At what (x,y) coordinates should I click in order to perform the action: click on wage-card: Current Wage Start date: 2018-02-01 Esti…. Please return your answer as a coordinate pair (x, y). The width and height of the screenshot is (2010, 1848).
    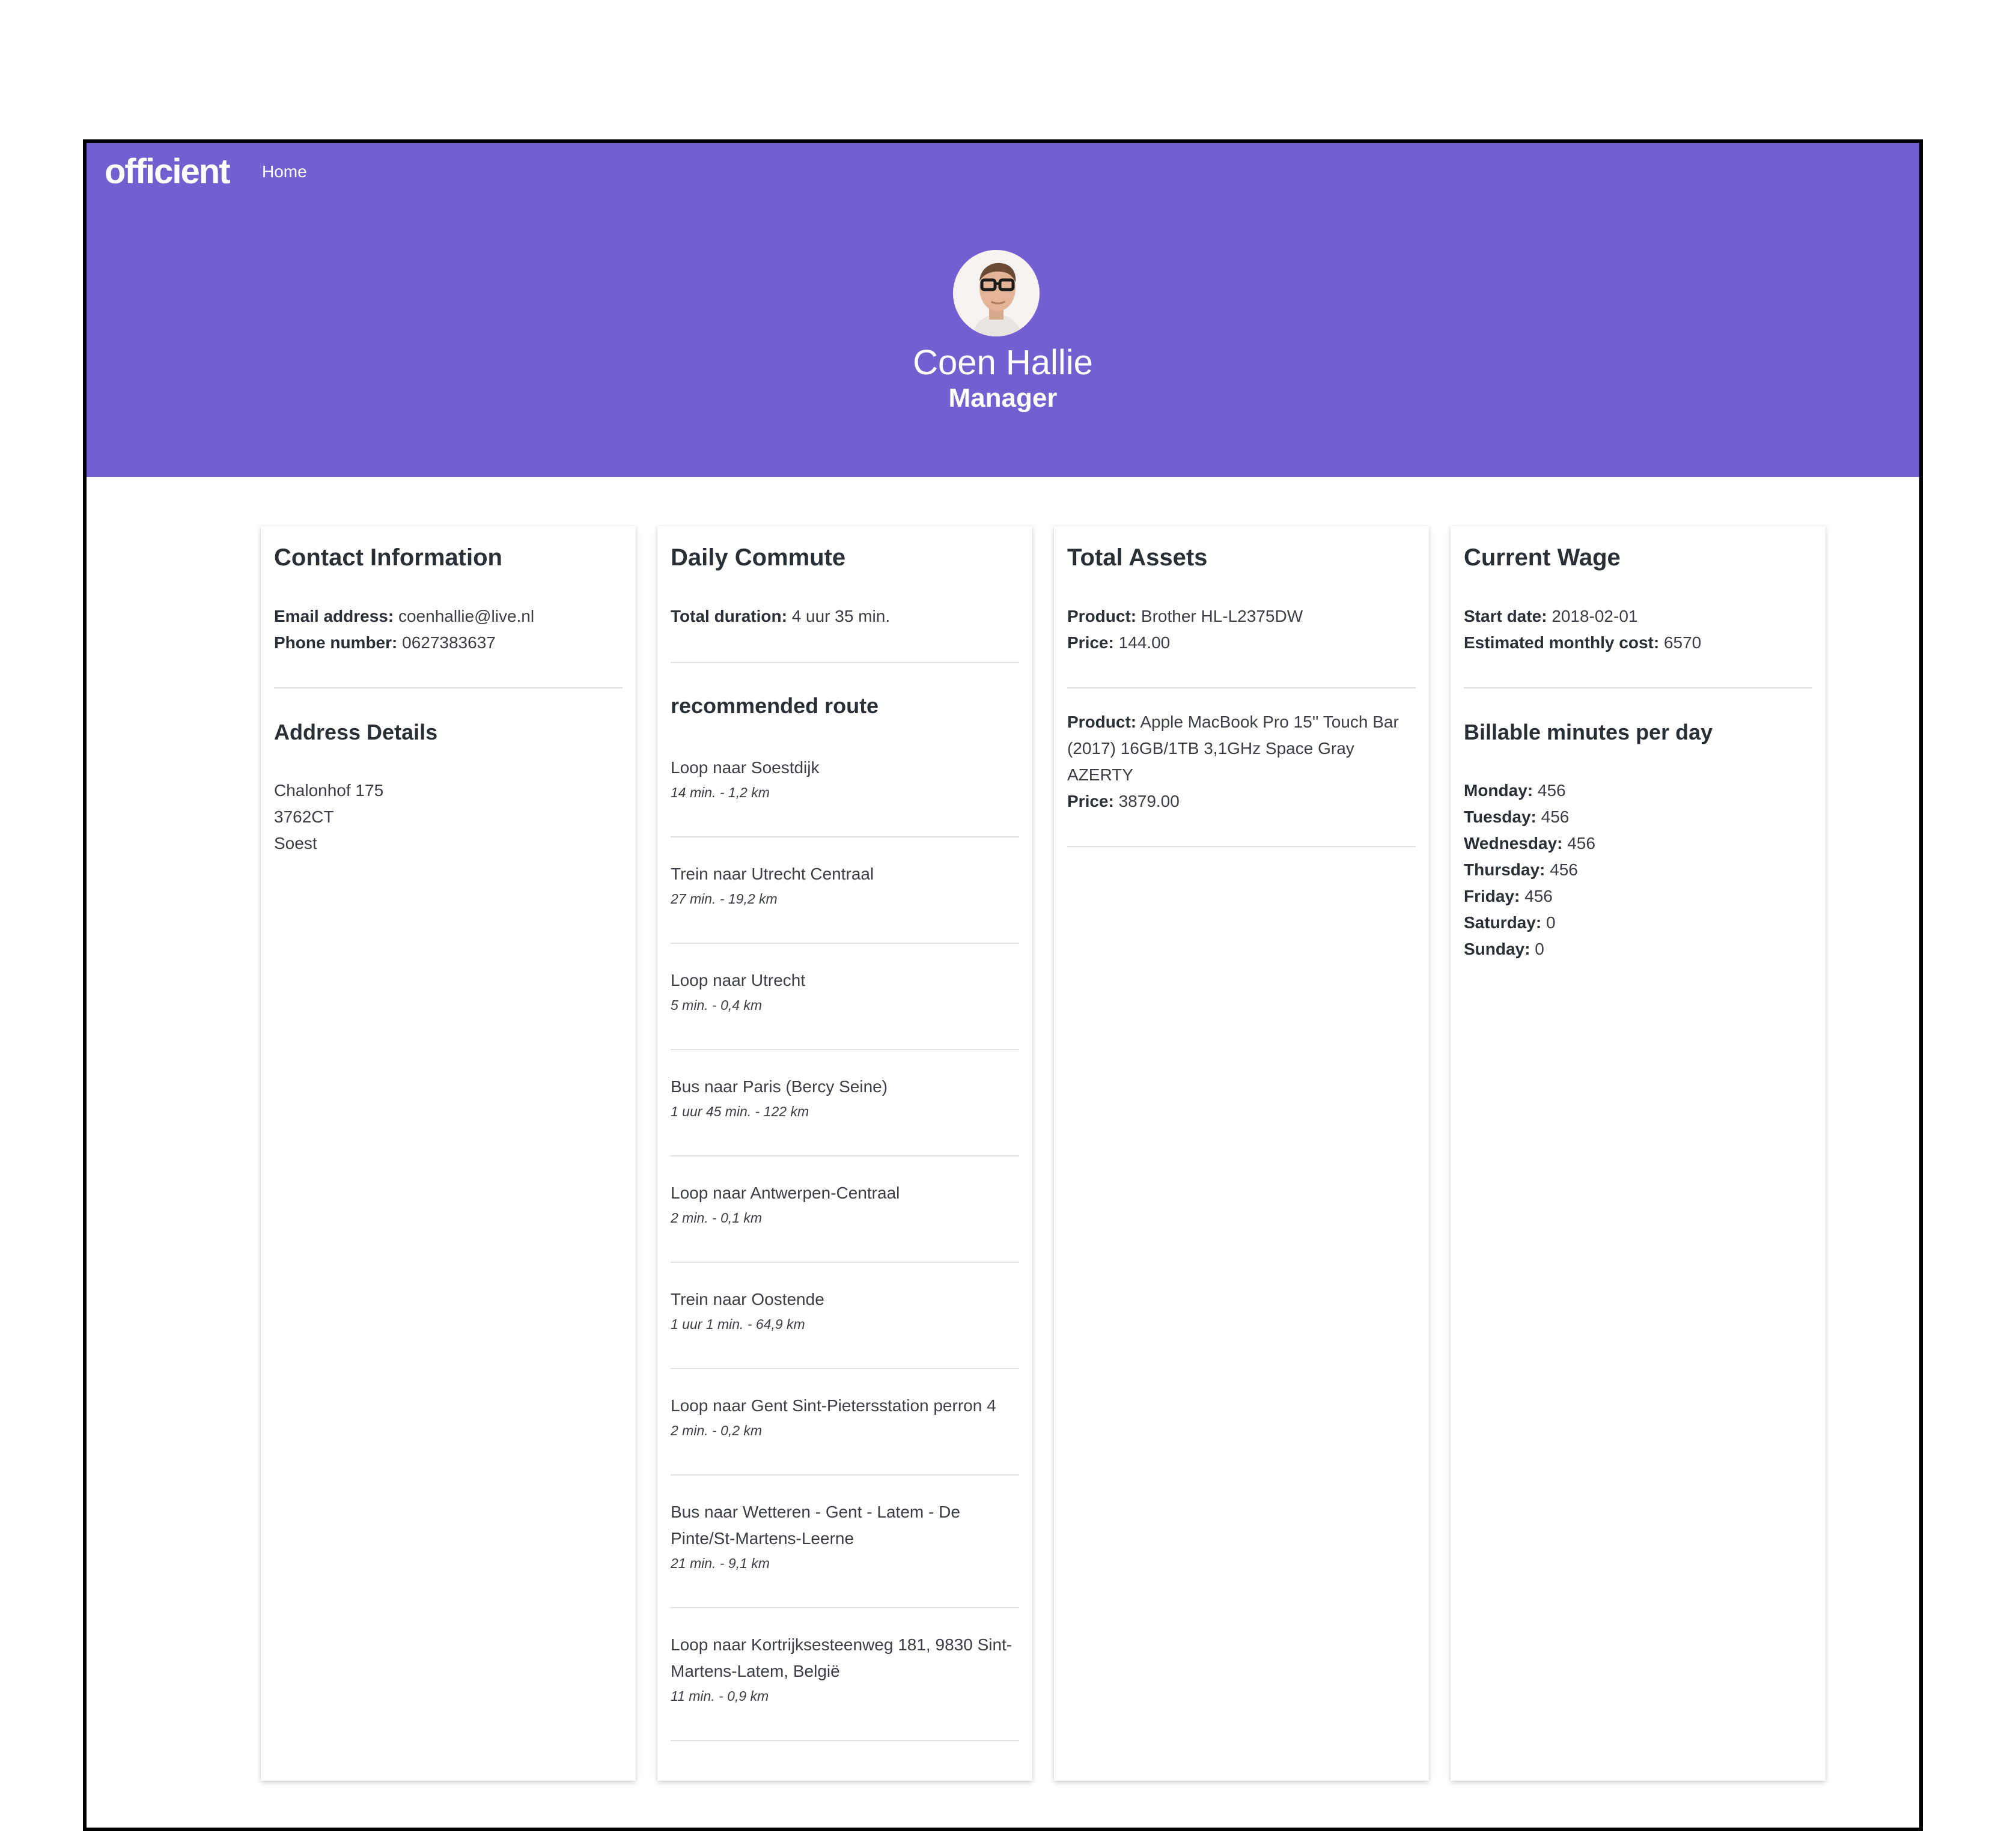
    Looking at the image, I should click on (1638, 1153).